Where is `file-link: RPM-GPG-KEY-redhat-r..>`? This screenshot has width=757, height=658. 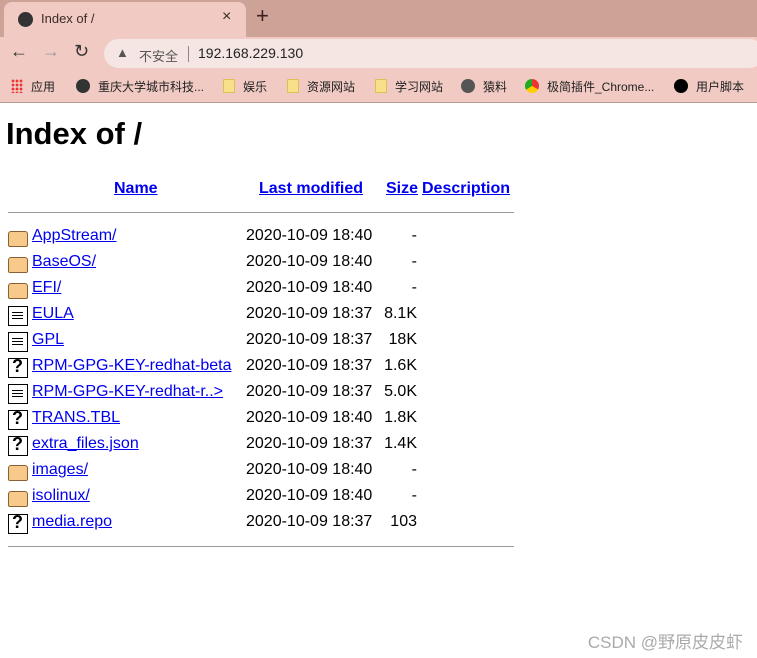 file-link: RPM-GPG-KEY-redhat-r..> is located at coordinates (127, 392).